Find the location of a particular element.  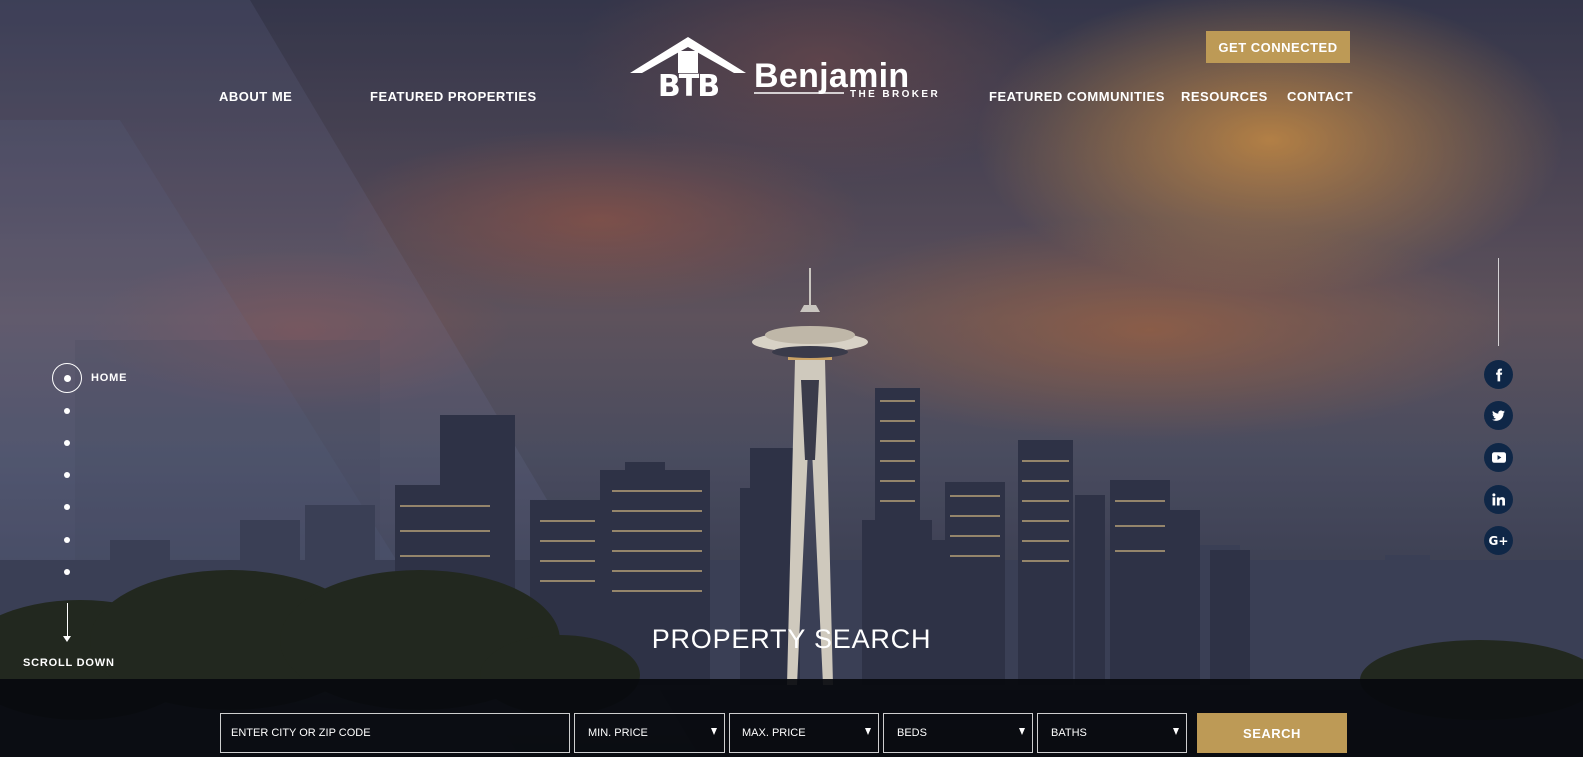

location-input is located at coordinates (400, 733).